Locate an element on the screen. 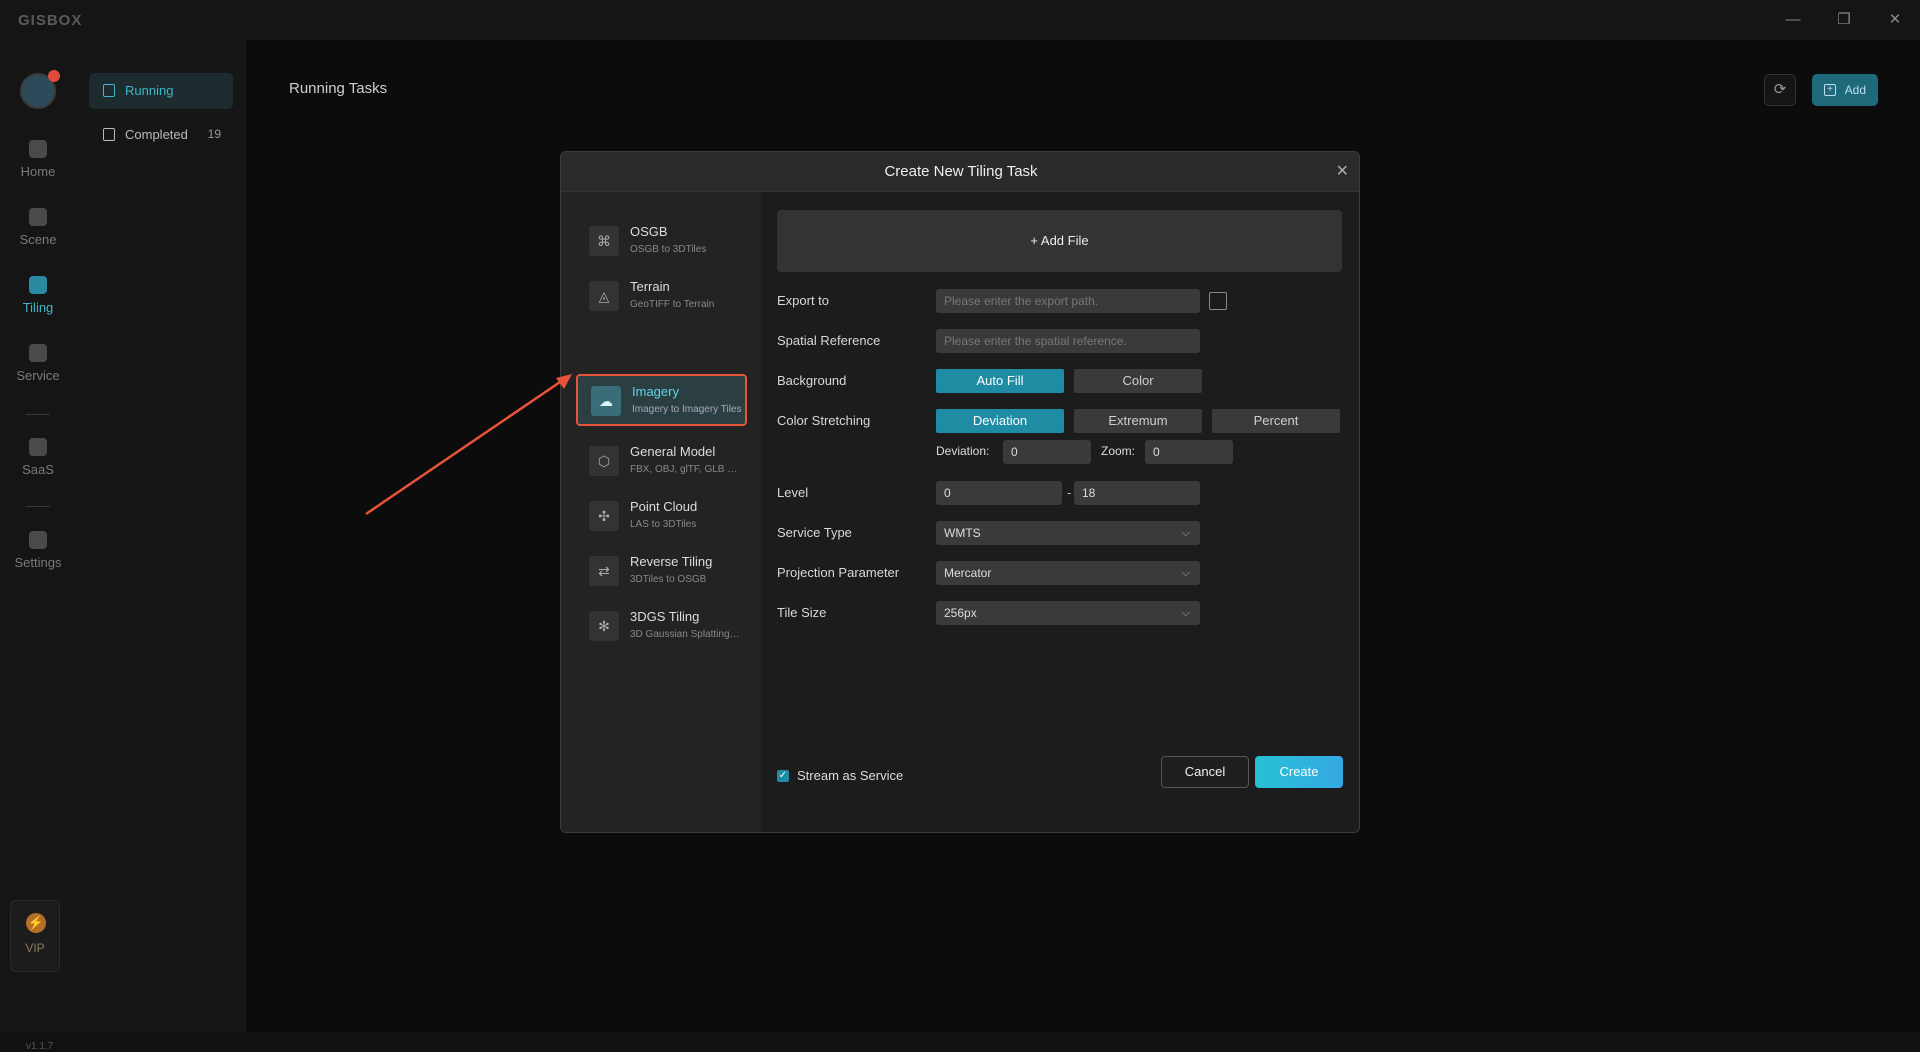  check-document-icon is located at coordinates (109, 134).